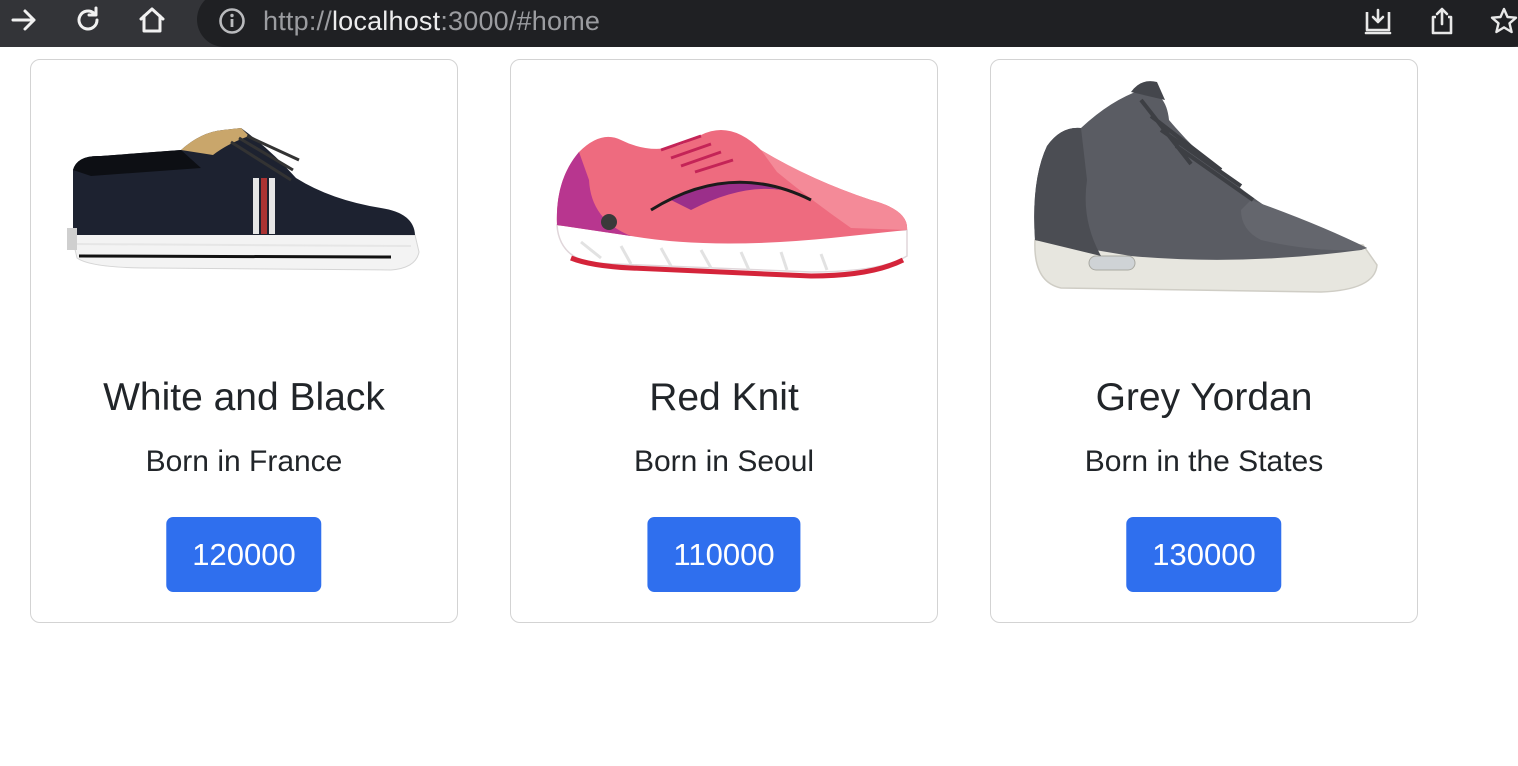 Image resolution: width=1518 pixels, height=766 pixels. I want to click on url-host: localhost, so click(386, 21).